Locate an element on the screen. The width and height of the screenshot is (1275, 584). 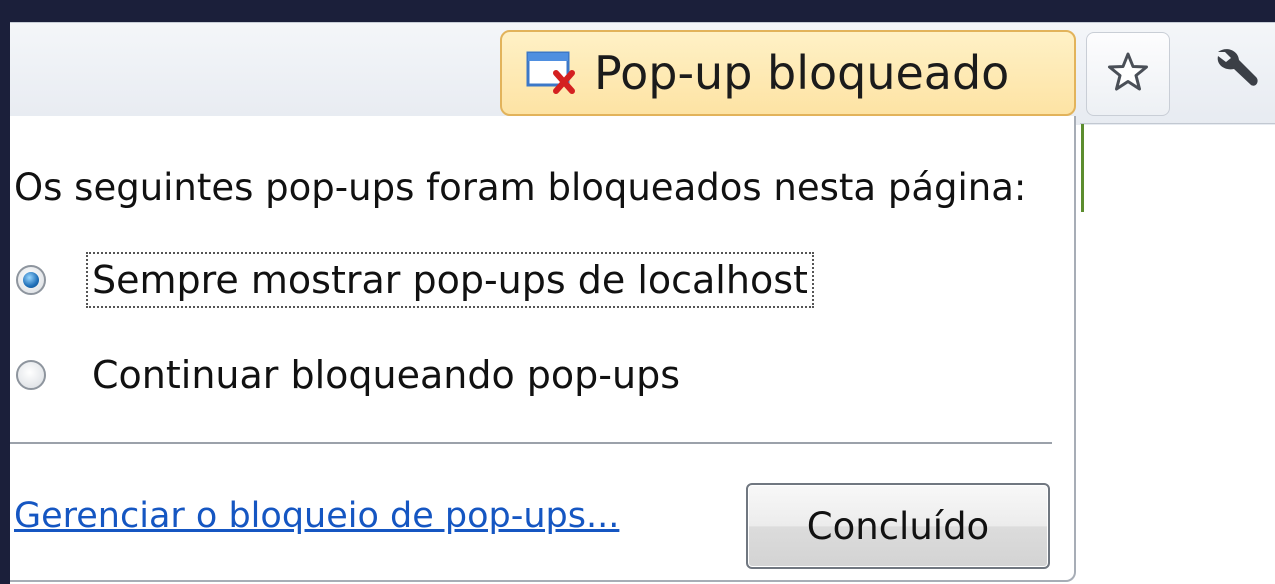
toolbar-divider is located at coordinates (1177, 123).